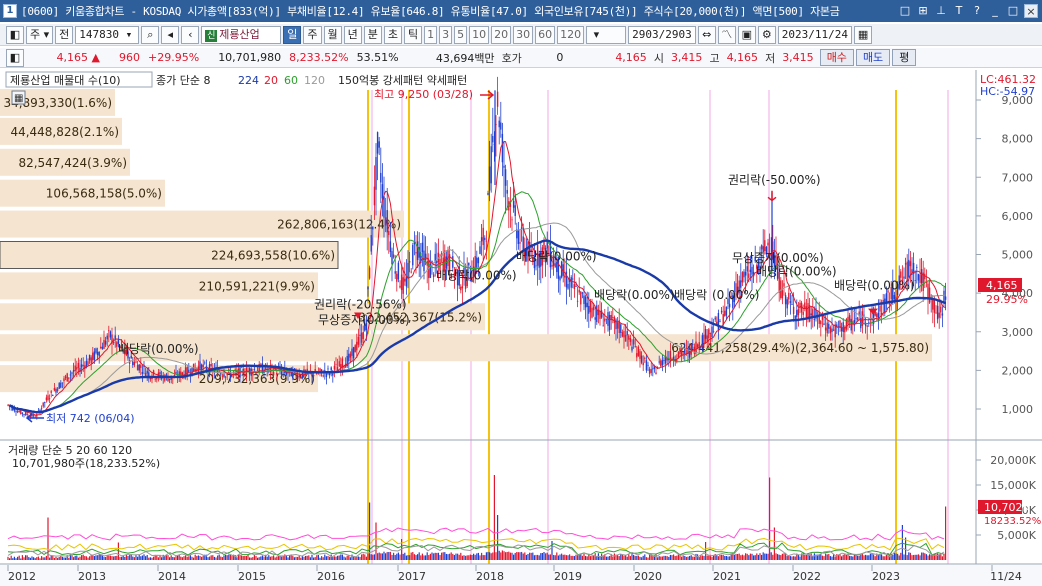 Image resolution: width=1042 pixels, height=586 pixels. I want to click on period-tick-button: 틱, so click(413, 34).